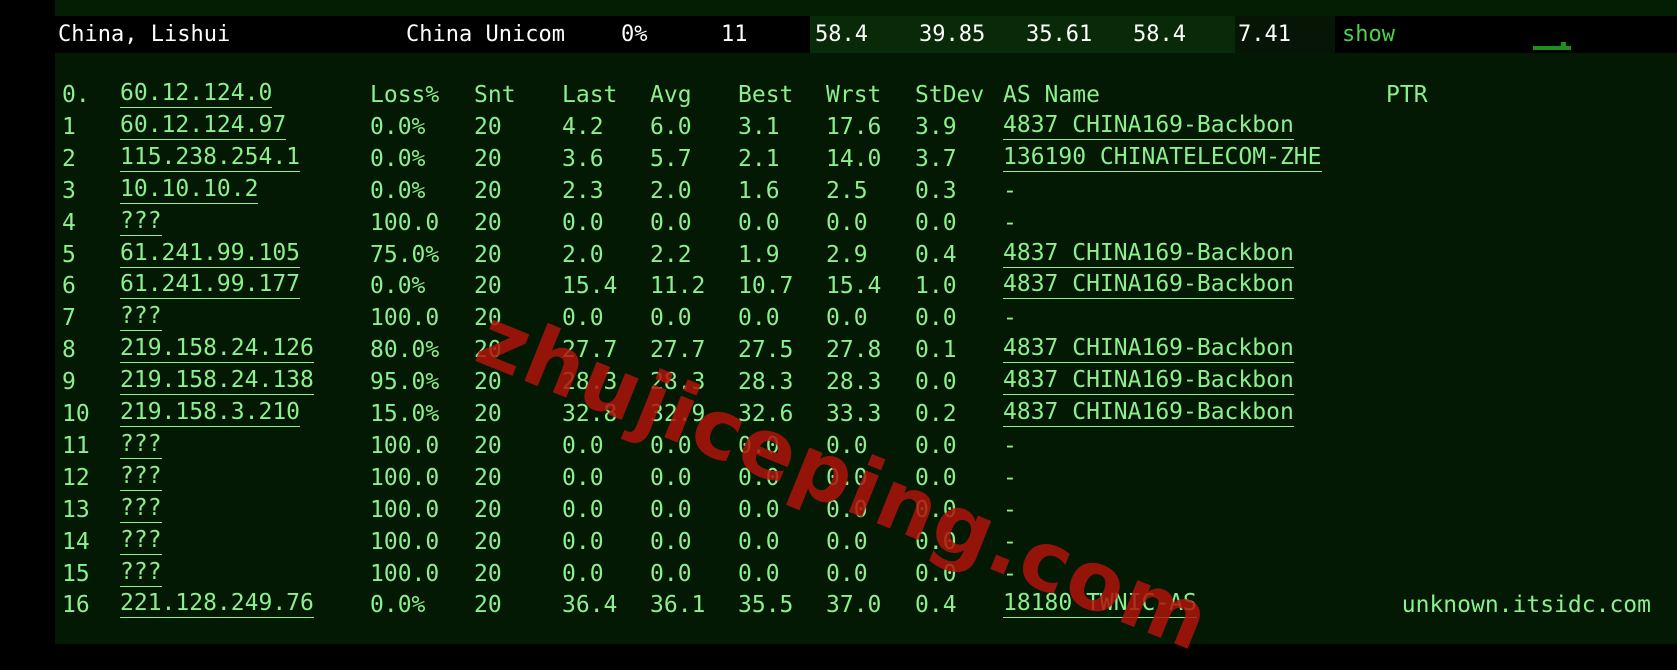  What do you see at coordinates (1526, 605) in the screenshot?
I see `ptr-cell: unknown.itsidc.com` at bounding box center [1526, 605].